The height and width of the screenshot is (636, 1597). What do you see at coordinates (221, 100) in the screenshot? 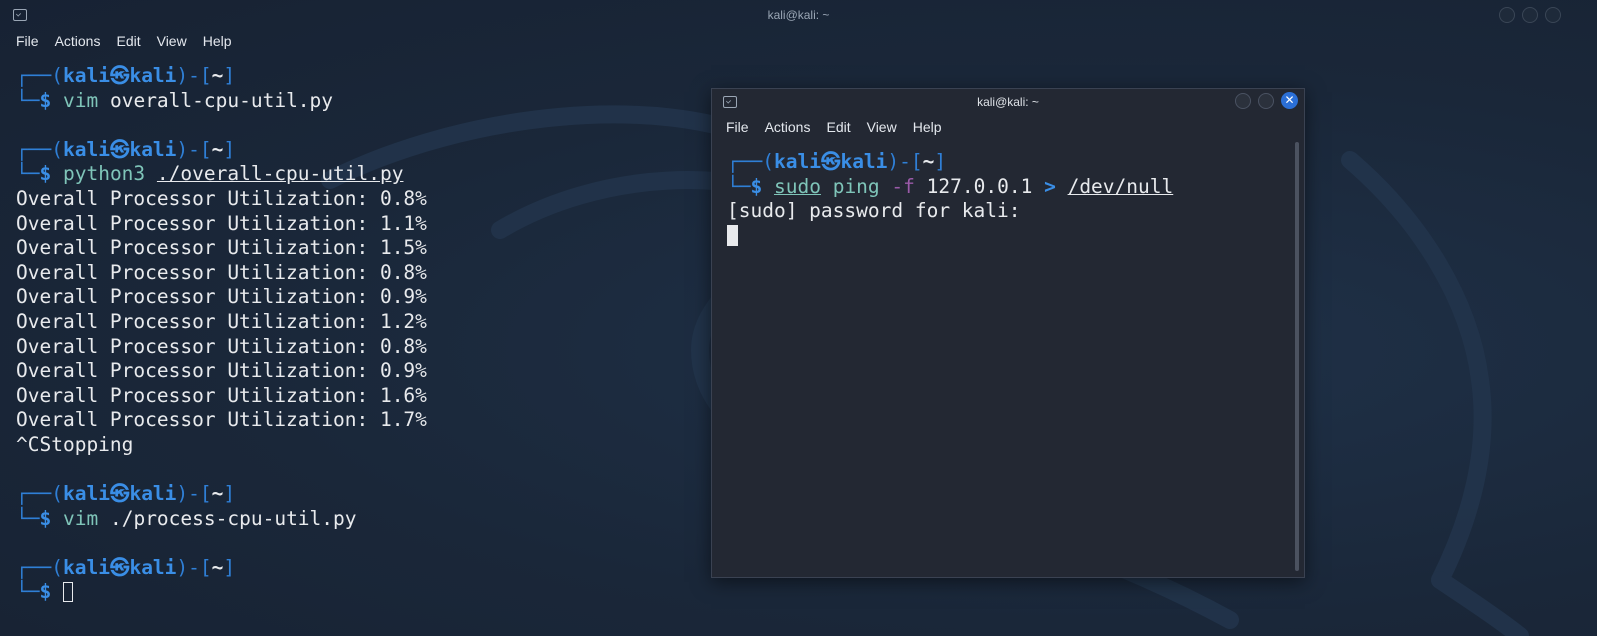
I see `command-args: overall-cpu-util.py` at bounding box center [221, 100].